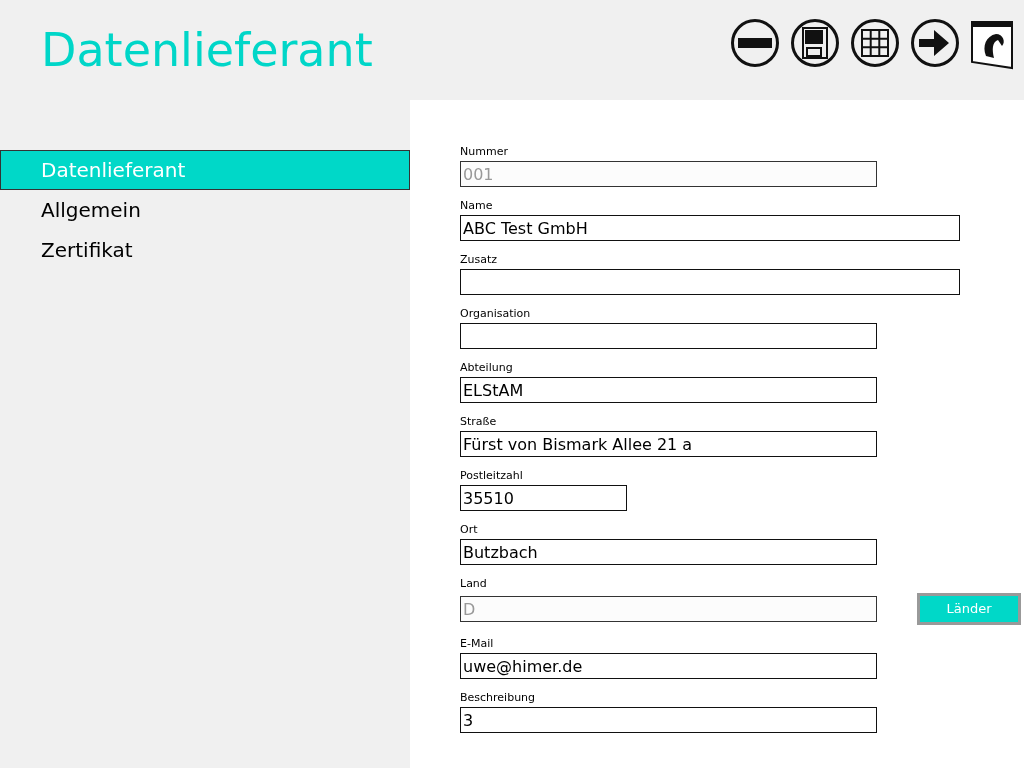  I want to click on field-label: Zusatz, so click(479, 260).